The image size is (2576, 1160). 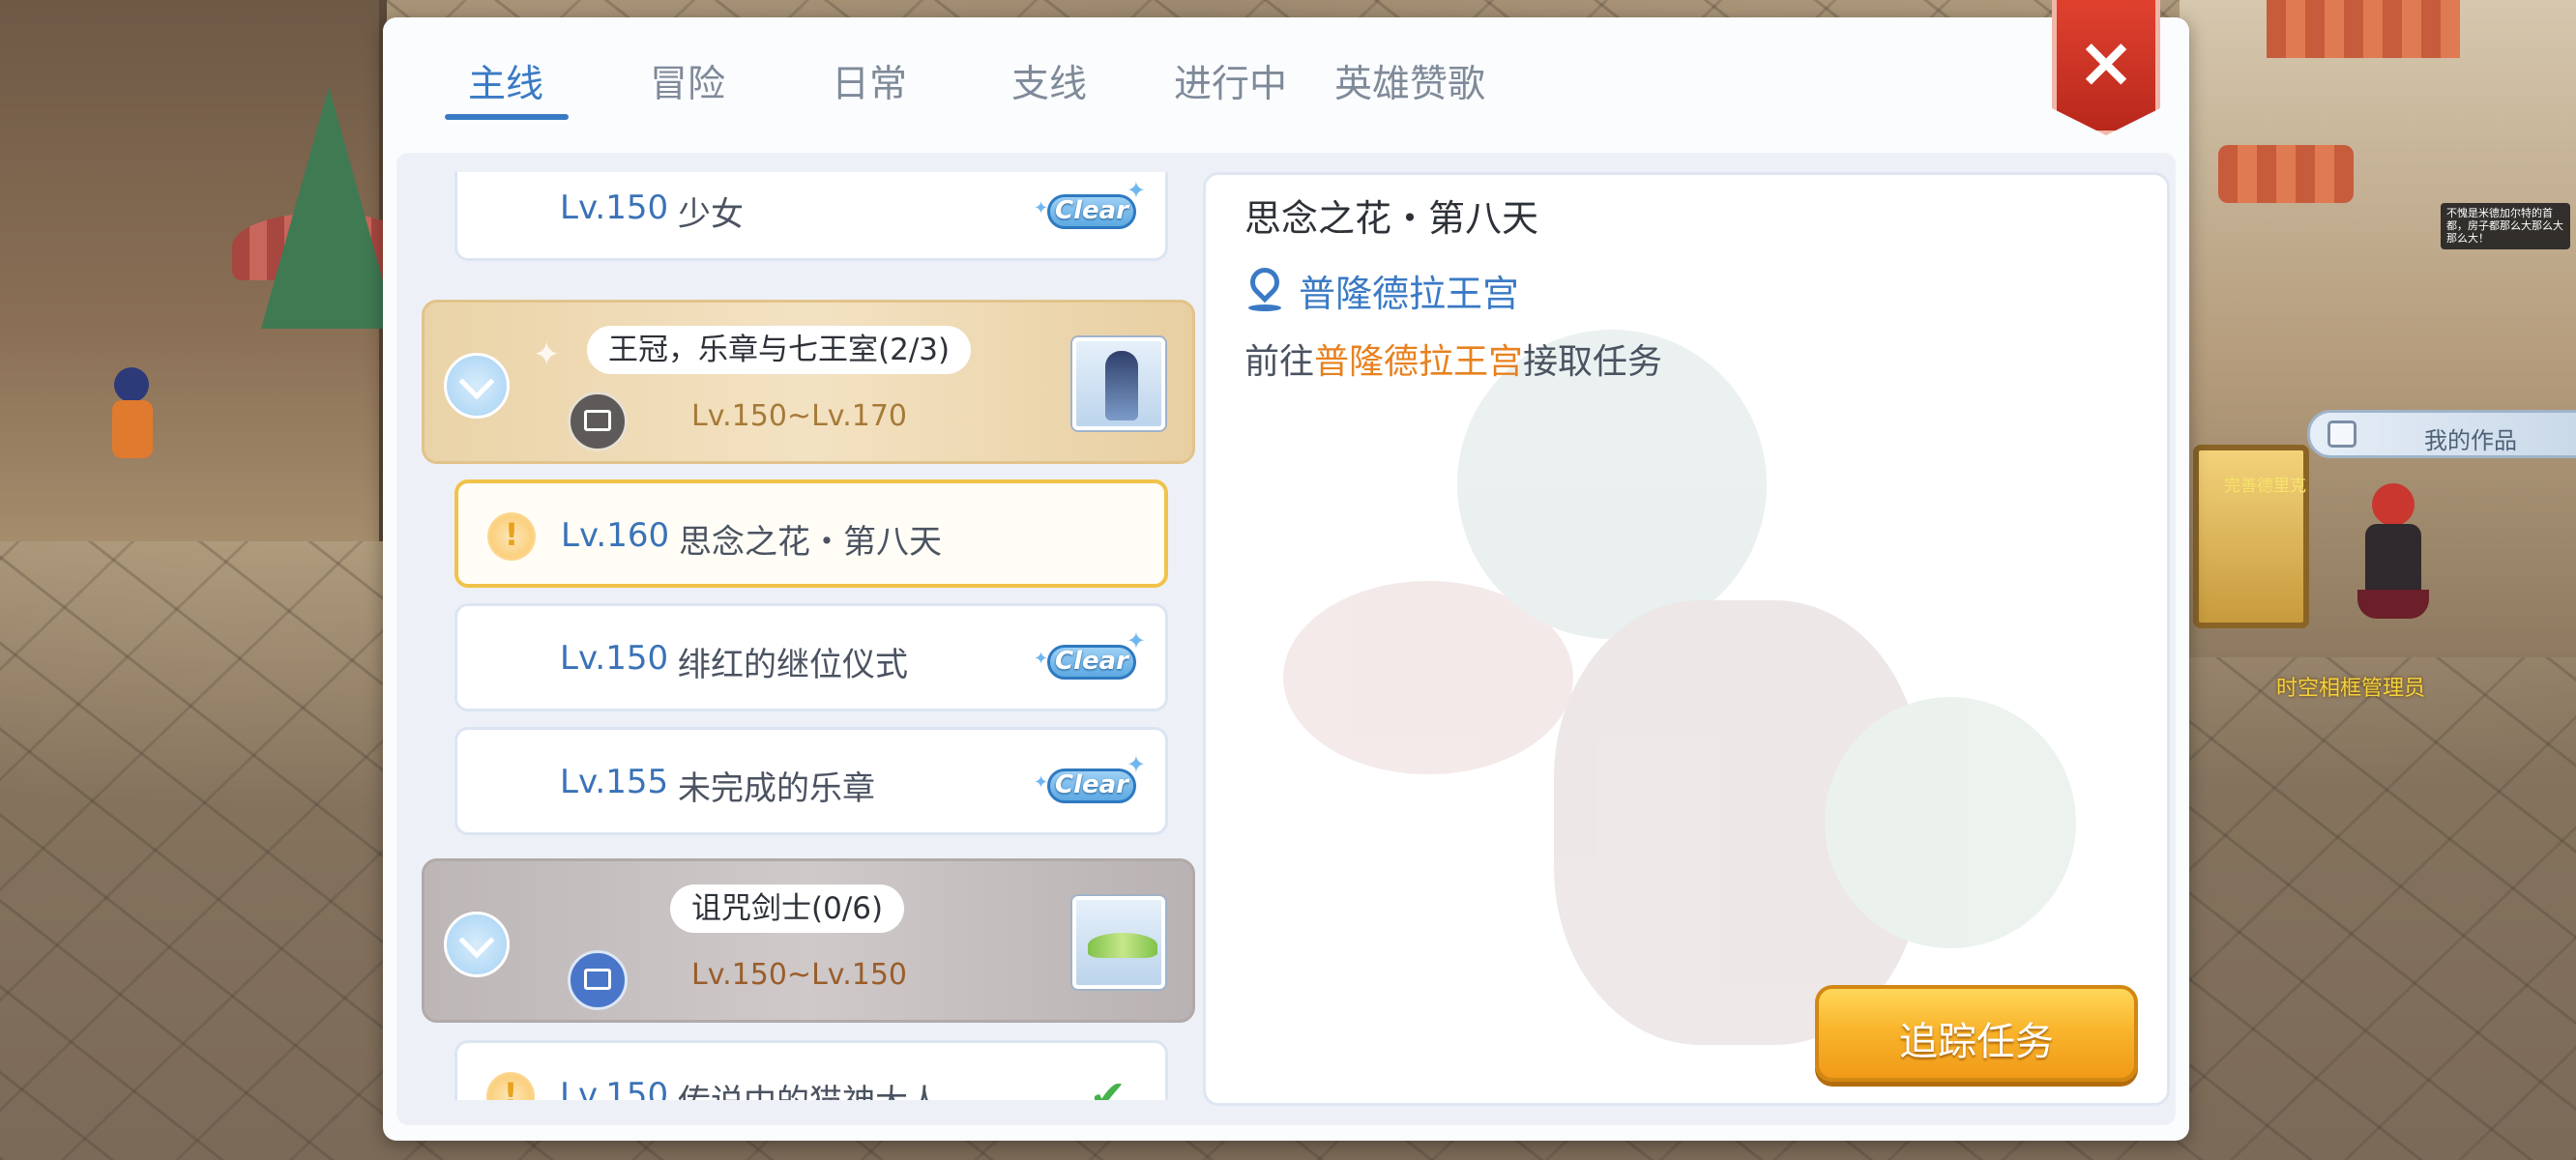 What do you see at coordinates (1118, 943) in the screenshot?
I see `reward-icon-wings` at bounding box center [1118, 943].